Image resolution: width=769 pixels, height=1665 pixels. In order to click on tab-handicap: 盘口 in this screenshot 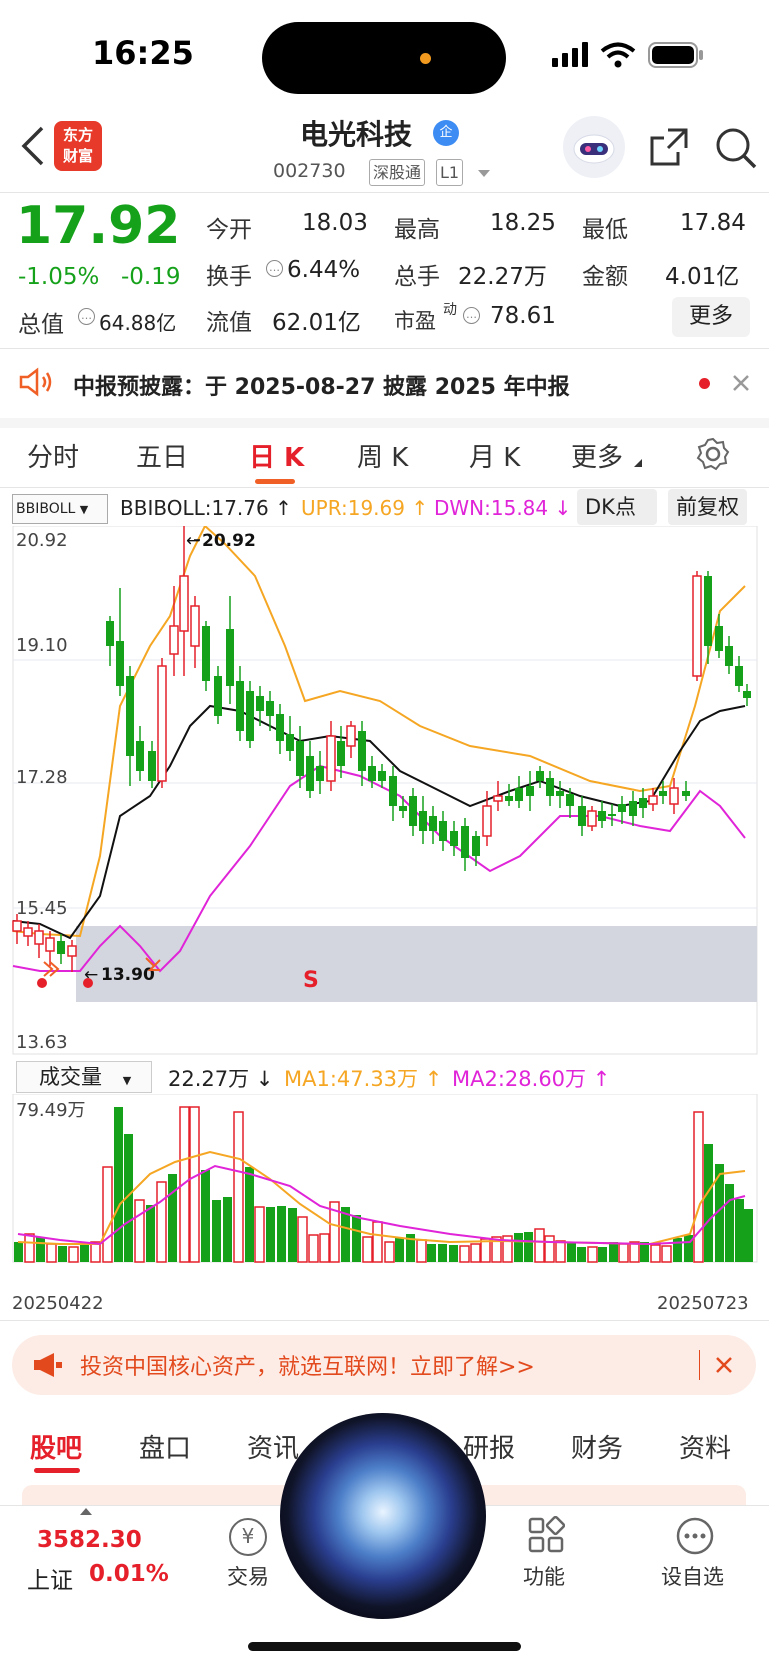, I will do `click(165, 1446)`.